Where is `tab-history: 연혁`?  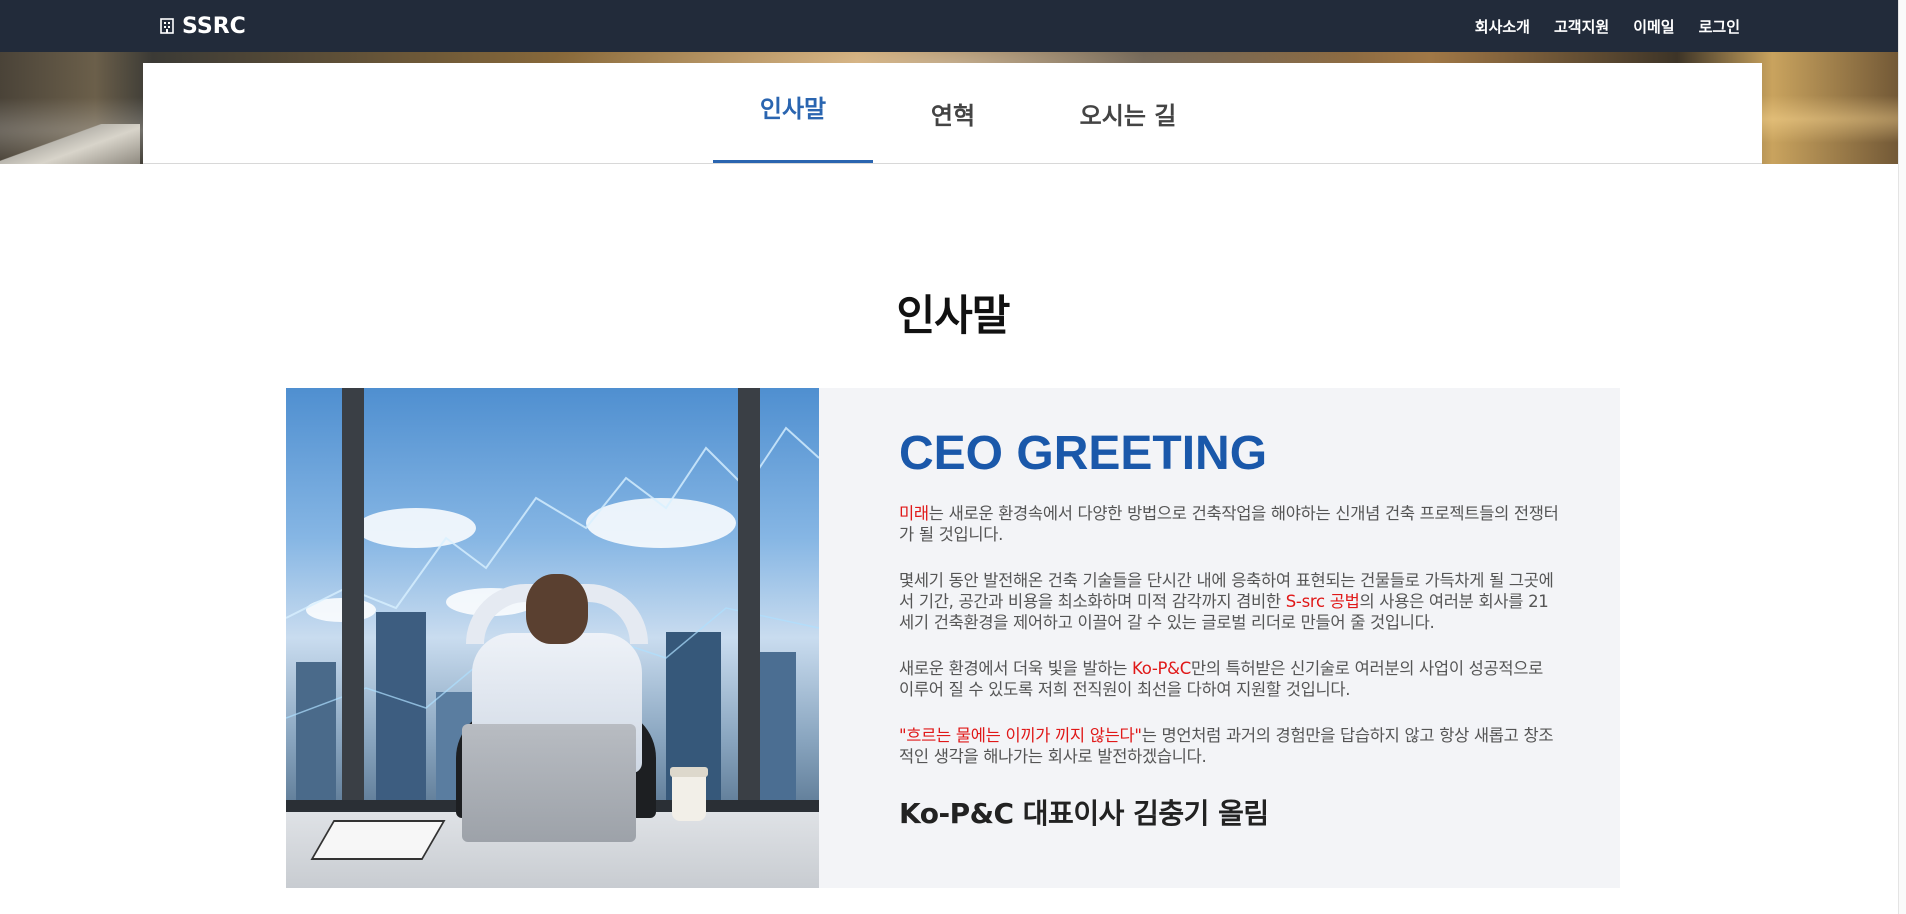
tab-history: 연혁 is located at coordinates (953, 113).